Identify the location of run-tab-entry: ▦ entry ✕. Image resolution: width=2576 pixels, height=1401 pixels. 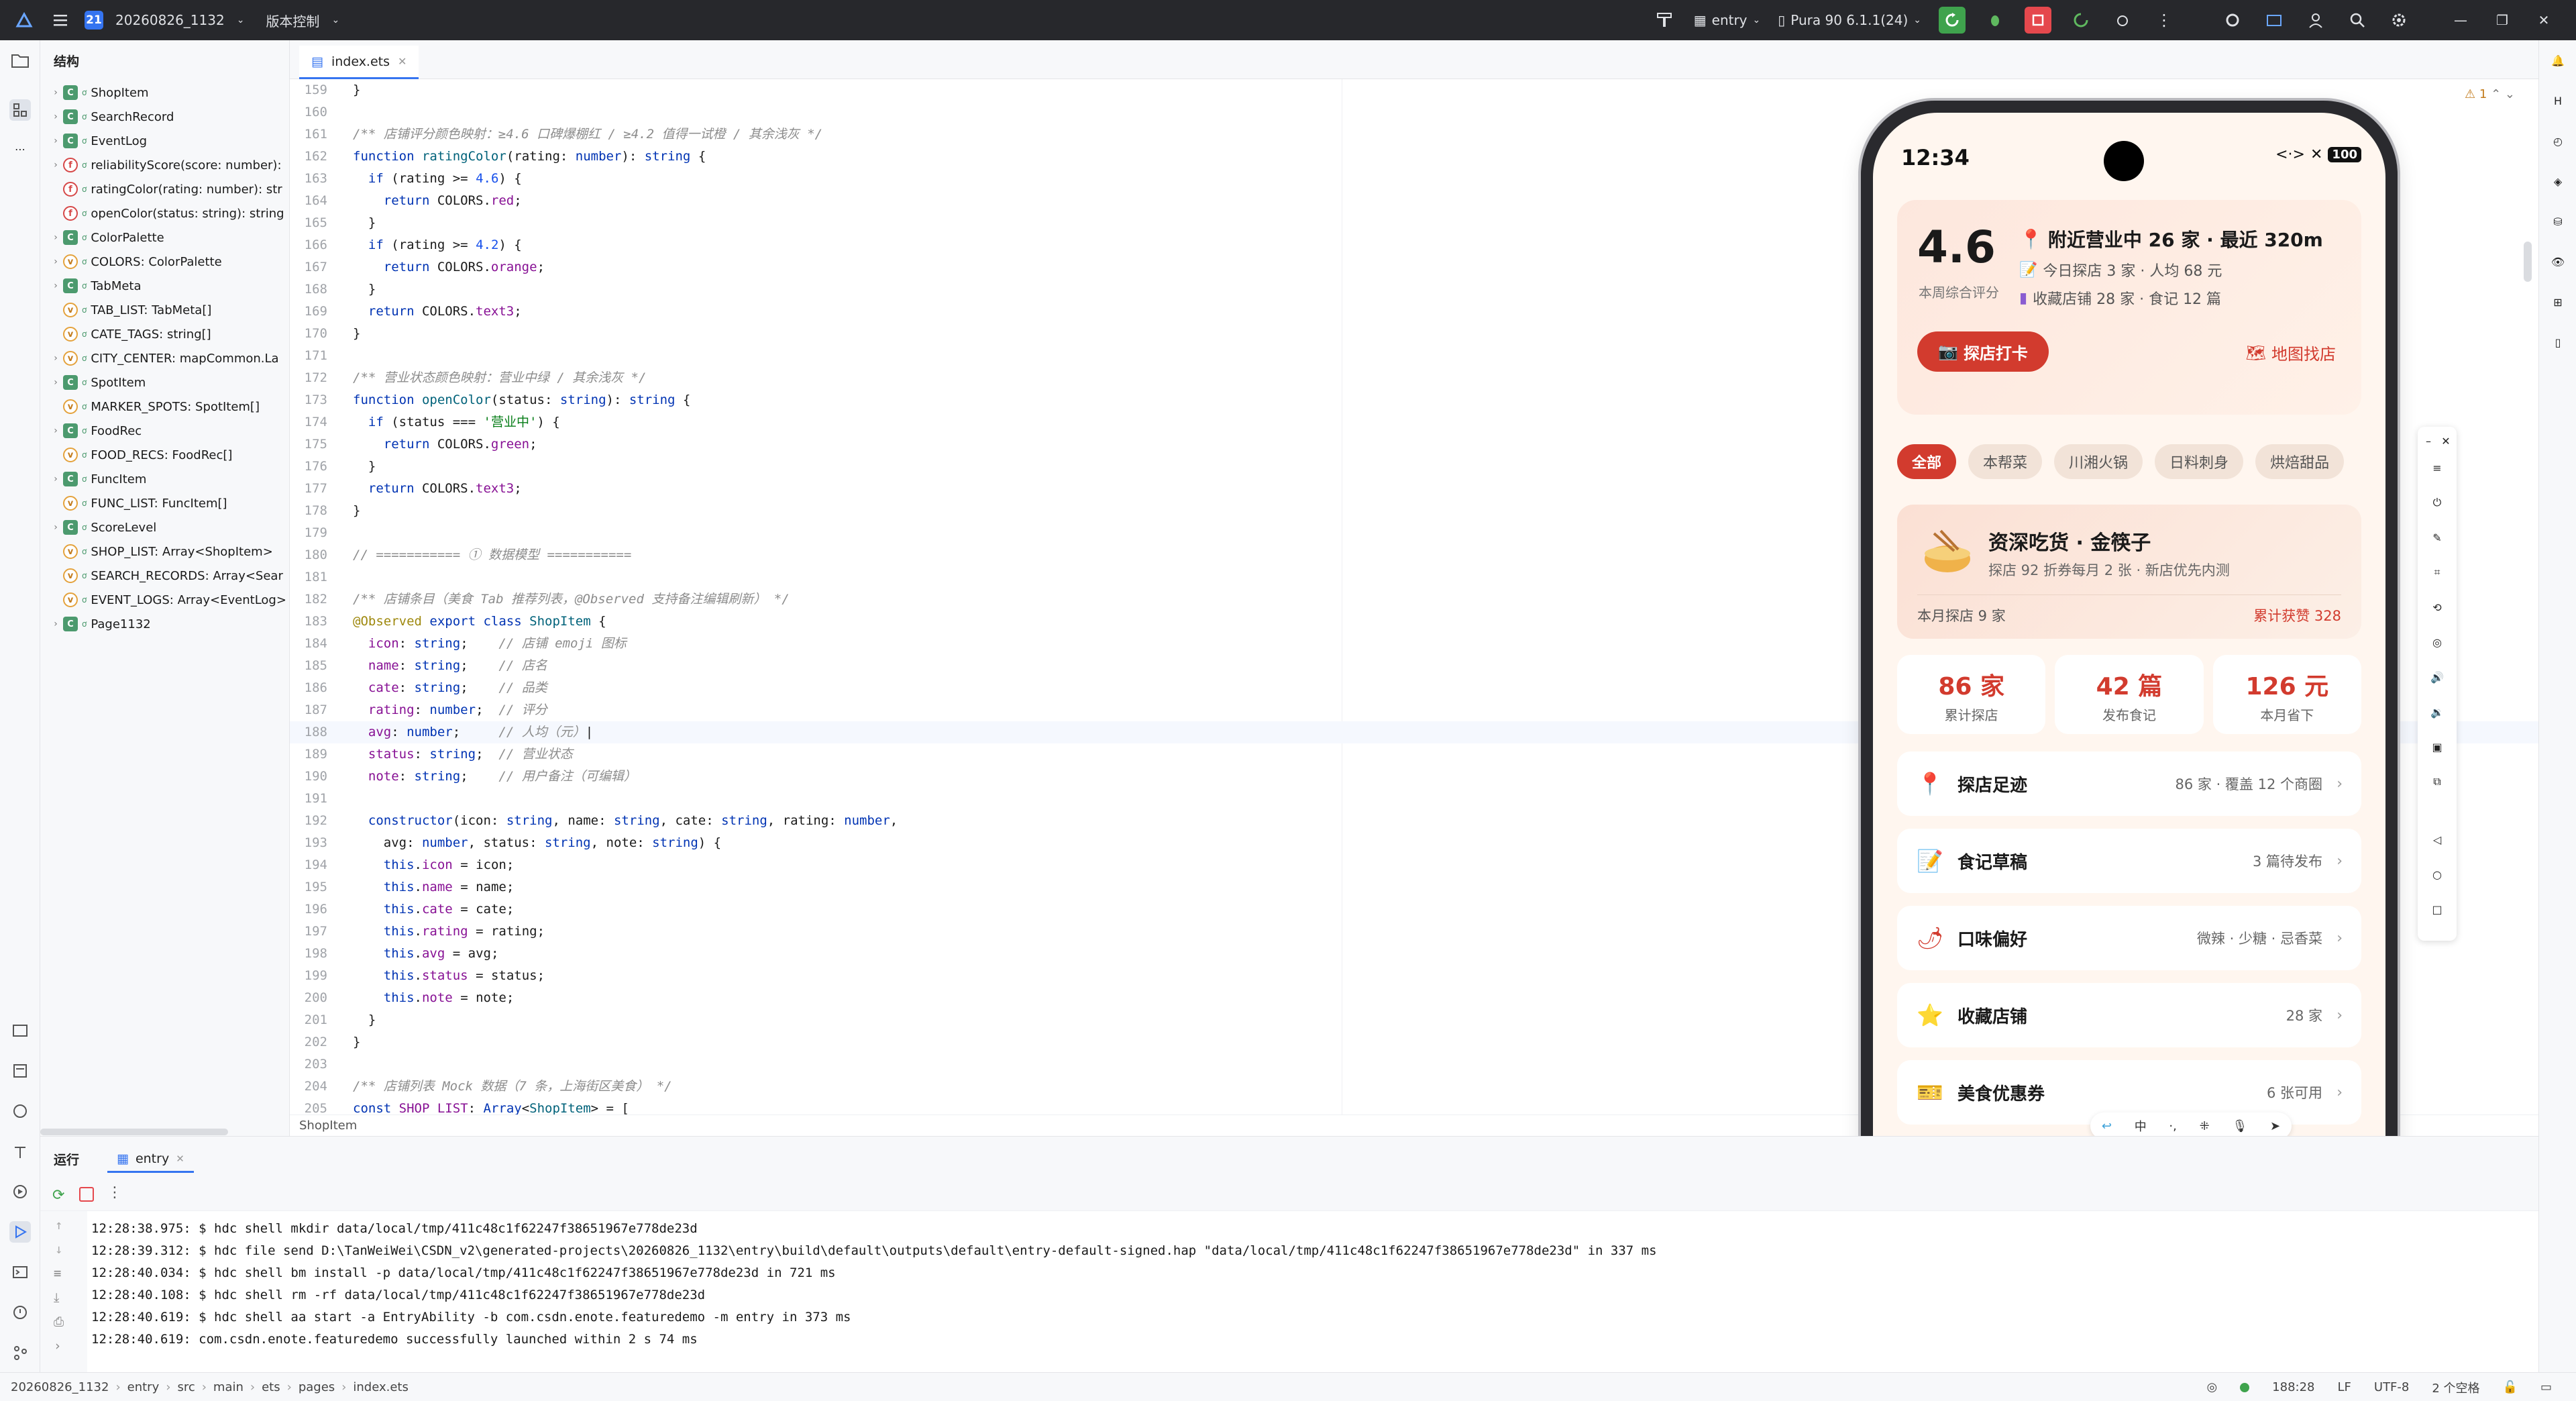
(150, 1159).